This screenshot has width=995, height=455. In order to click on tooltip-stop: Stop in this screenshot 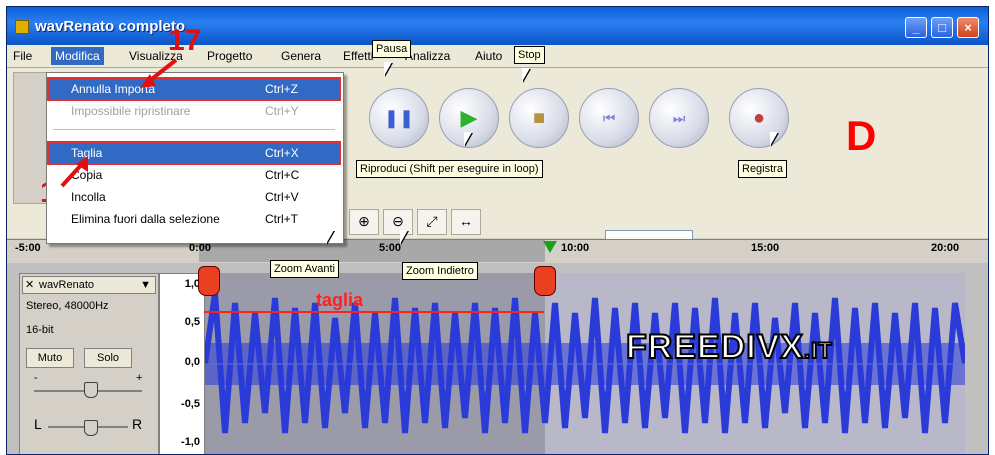, I will do `click(529, 55)`.